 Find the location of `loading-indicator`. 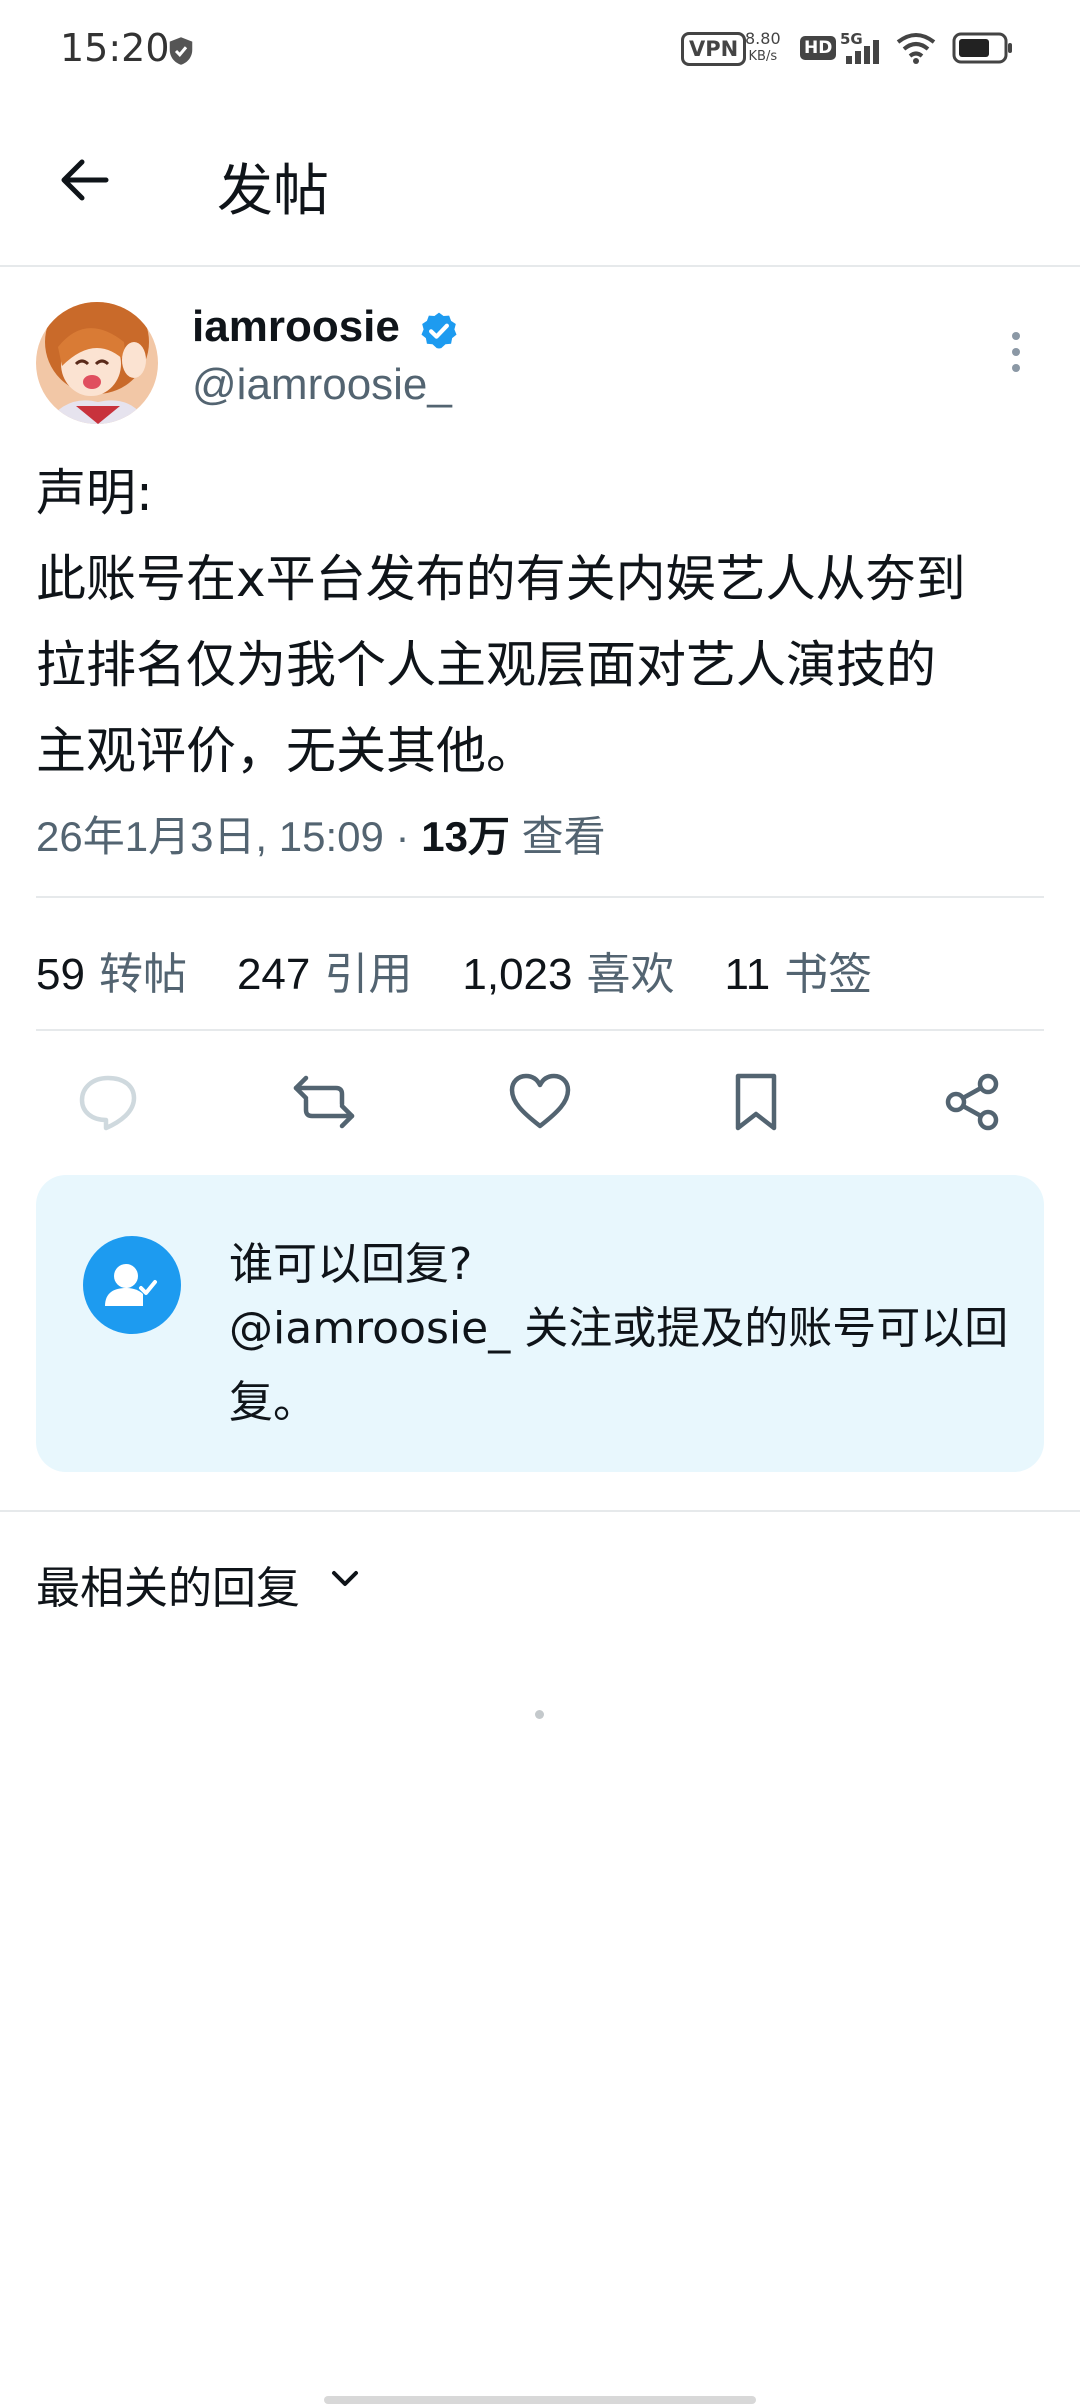

loading-indicator is located at coordinates (539, 1714).